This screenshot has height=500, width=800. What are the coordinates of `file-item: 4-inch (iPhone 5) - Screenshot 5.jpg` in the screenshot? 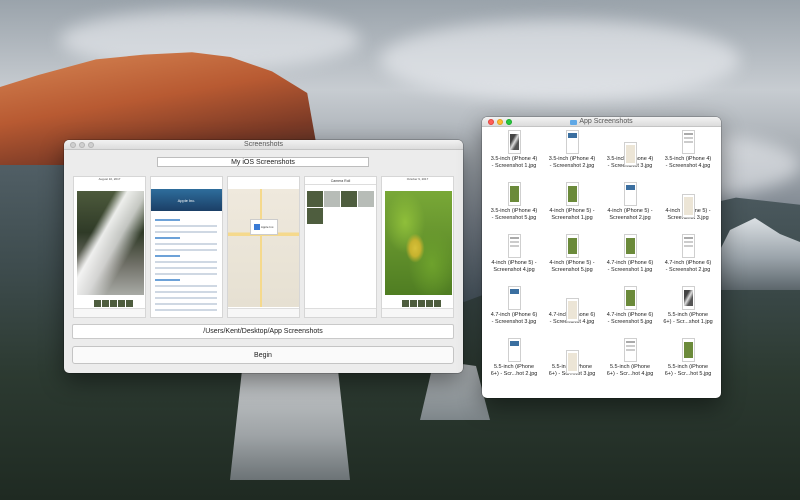 It's located at (572, 260).